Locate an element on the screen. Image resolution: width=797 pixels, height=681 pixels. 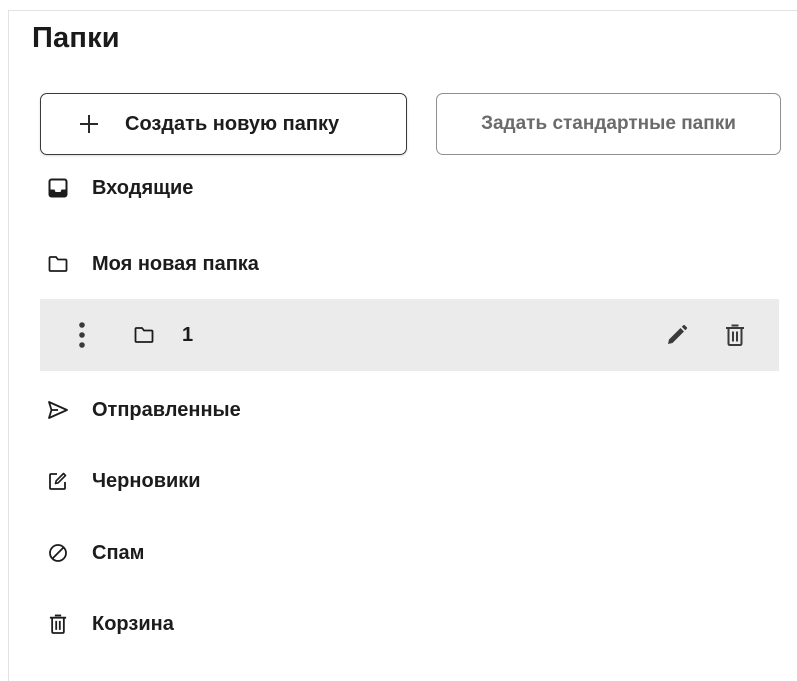
draft-icon is located at coordinates (58, 481).